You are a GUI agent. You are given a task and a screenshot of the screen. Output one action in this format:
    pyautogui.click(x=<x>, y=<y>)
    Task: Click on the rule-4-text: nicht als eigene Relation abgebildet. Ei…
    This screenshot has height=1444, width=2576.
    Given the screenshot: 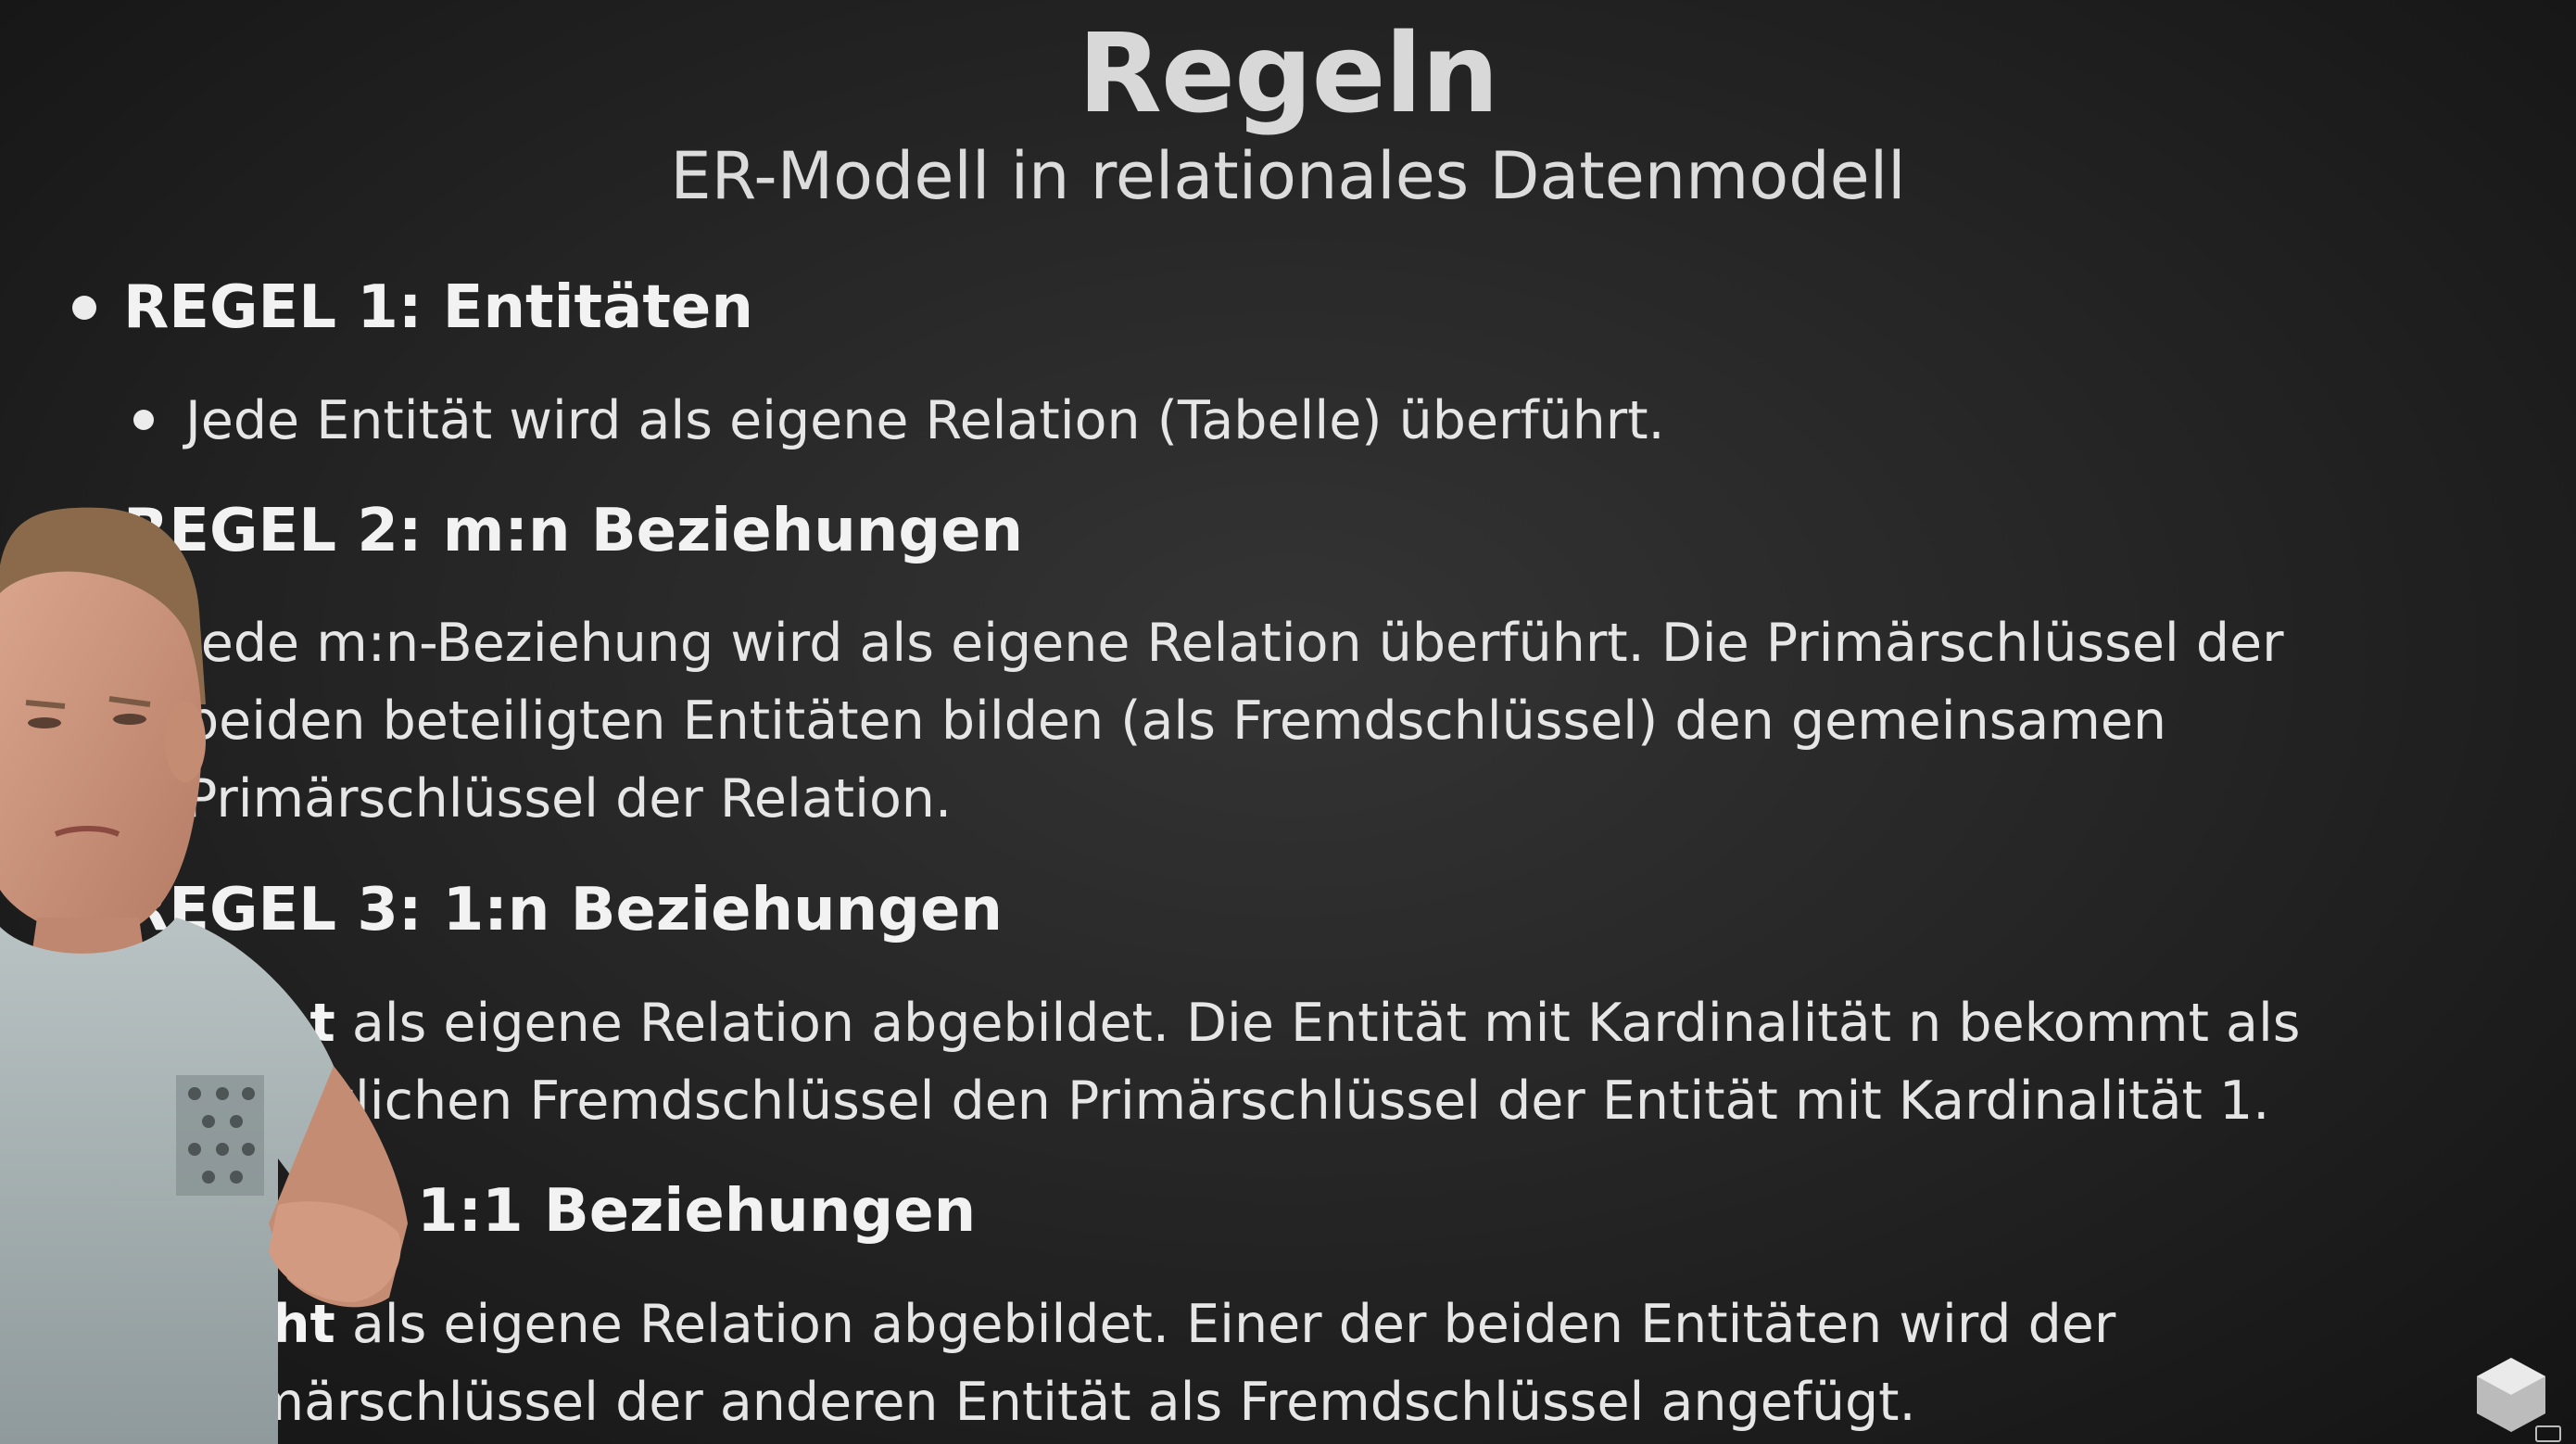 What is the action you would take?
    pyautogui.click(x=1251, y=1363)
    